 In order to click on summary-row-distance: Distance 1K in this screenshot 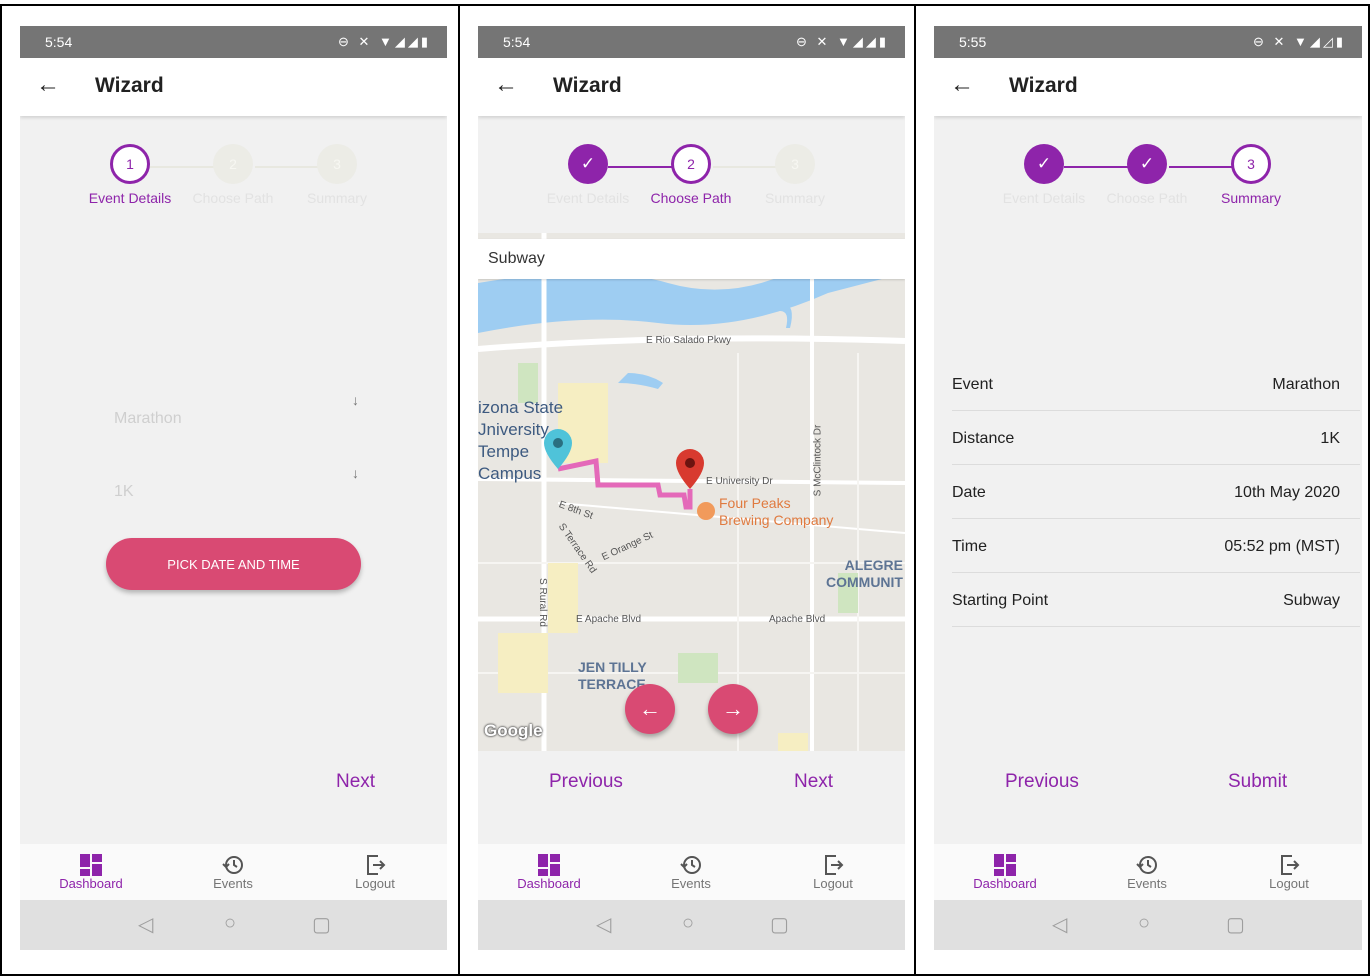, I will do `click(1156, 438)`.